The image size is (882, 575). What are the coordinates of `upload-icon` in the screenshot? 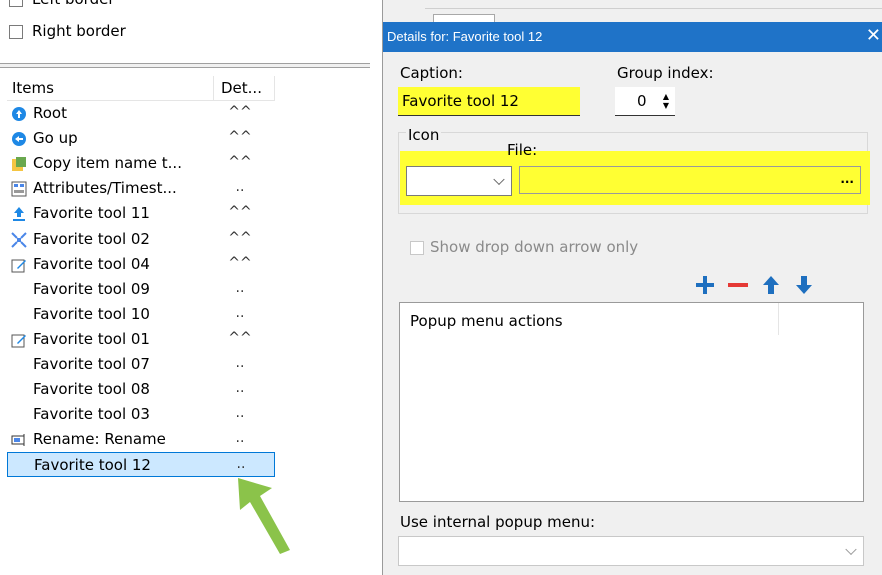 It's located at (19, 214).